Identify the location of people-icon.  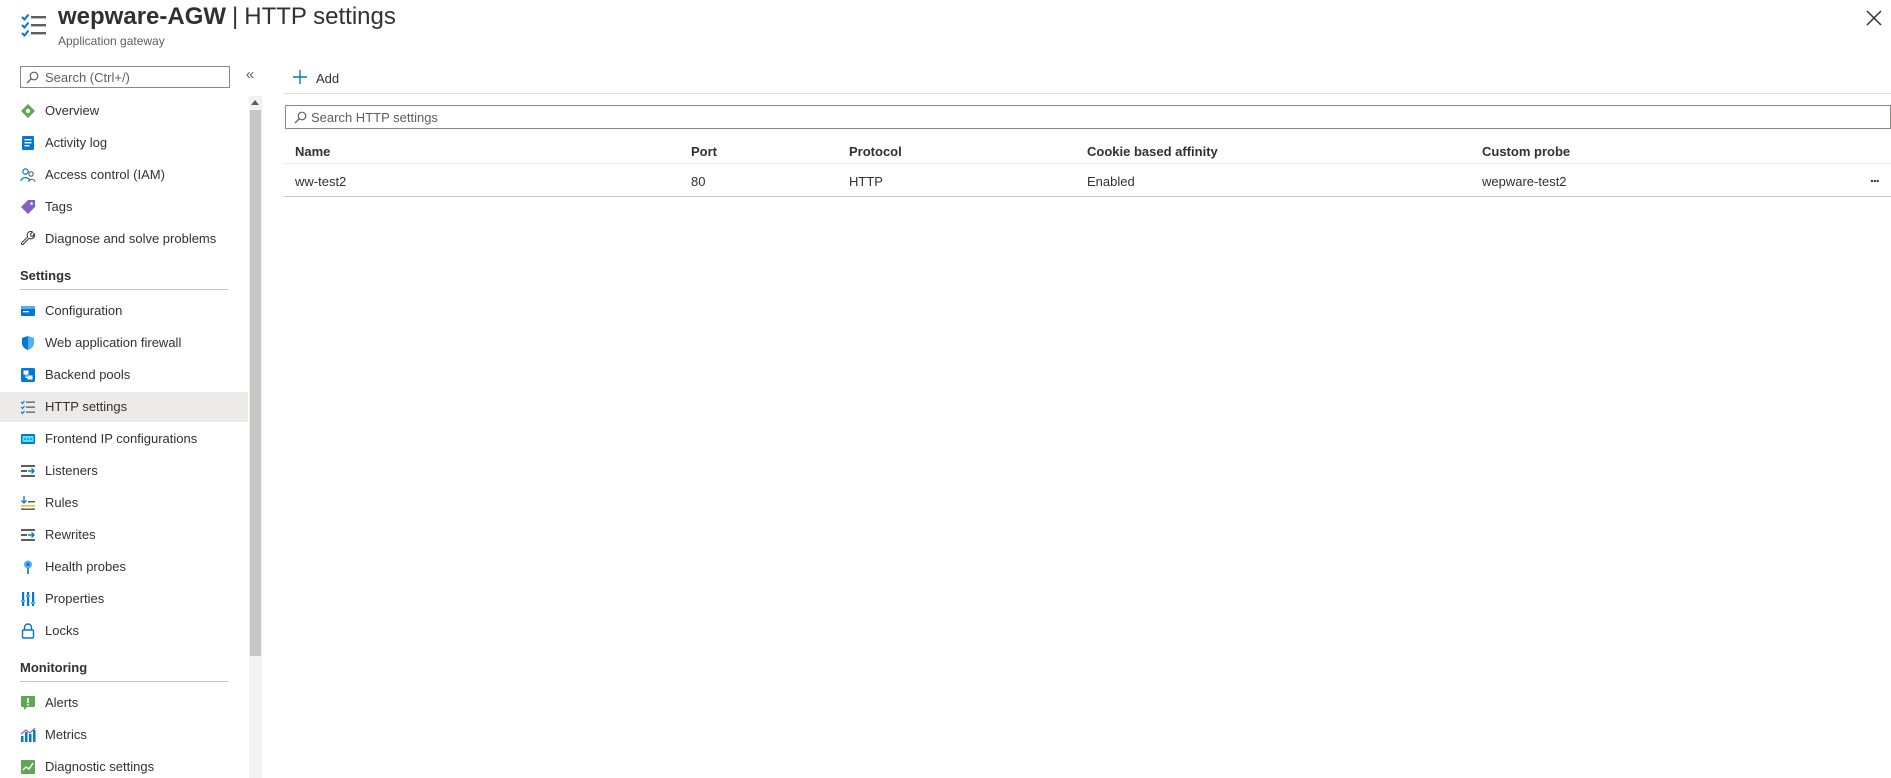
(28, 175).